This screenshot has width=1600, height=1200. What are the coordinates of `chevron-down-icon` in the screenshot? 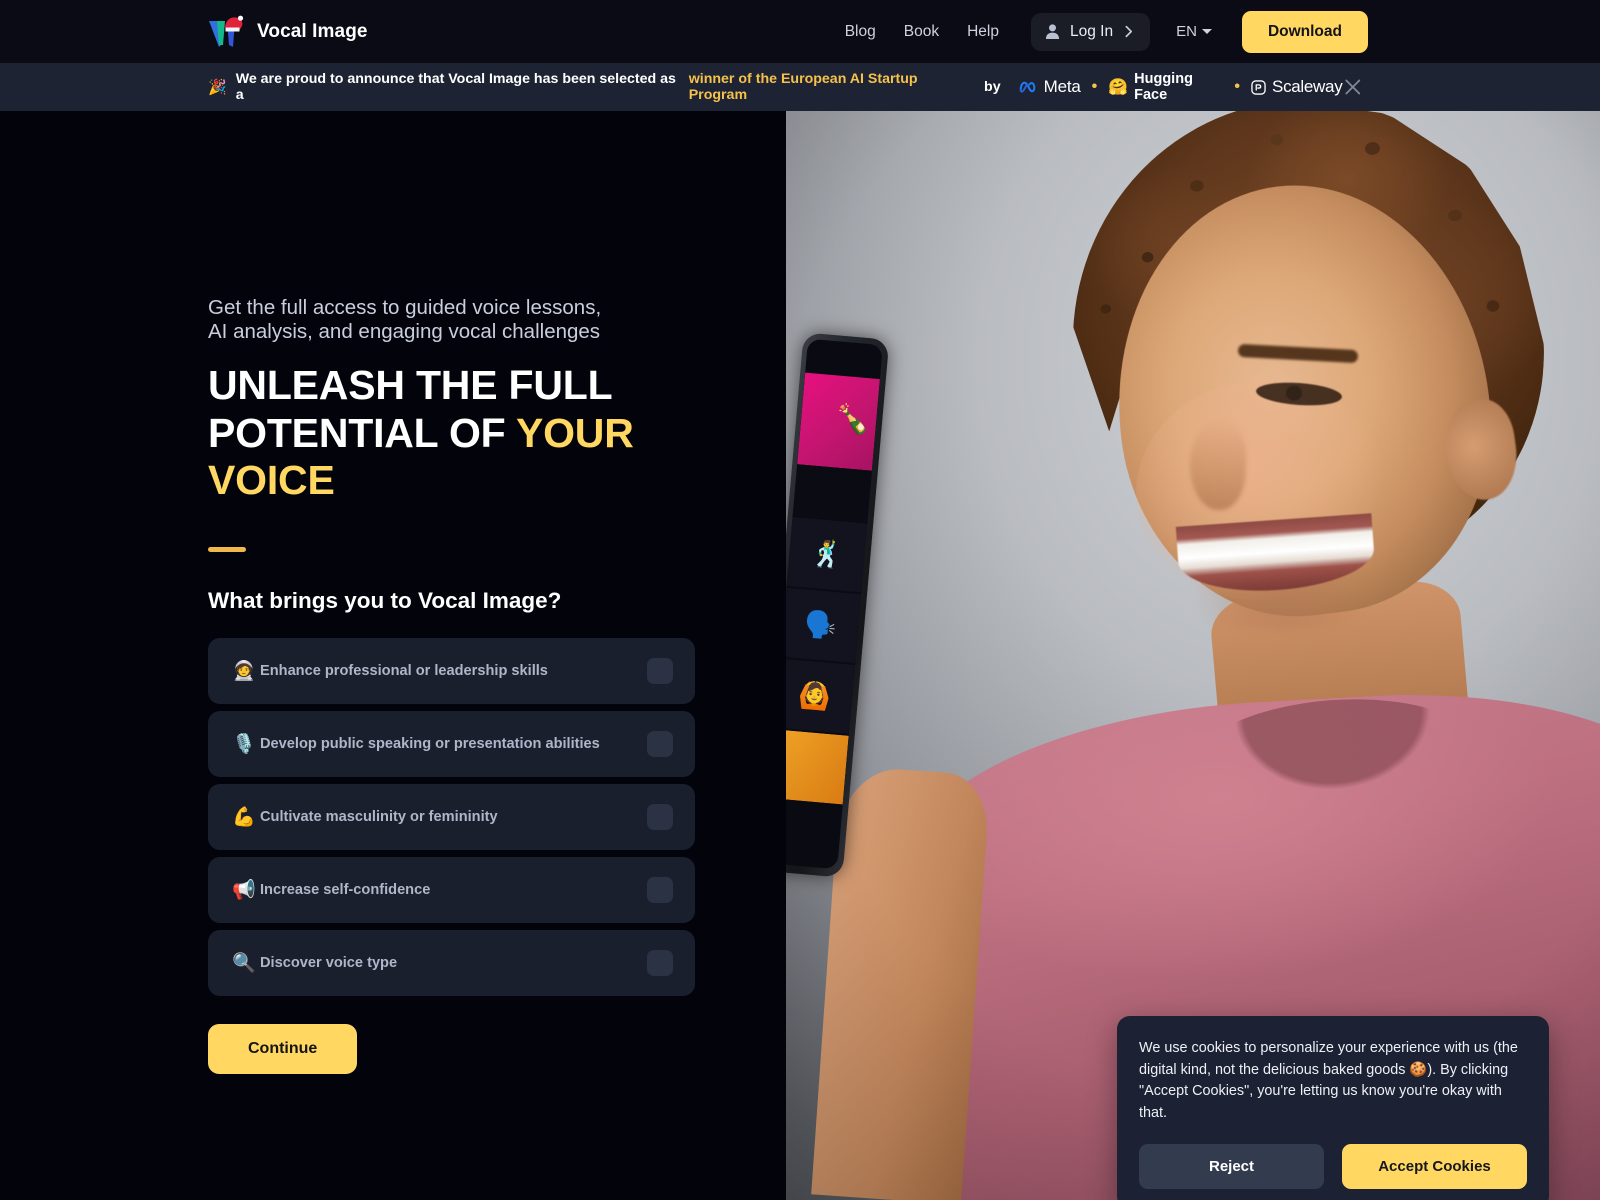 It's located at (1206, 31).